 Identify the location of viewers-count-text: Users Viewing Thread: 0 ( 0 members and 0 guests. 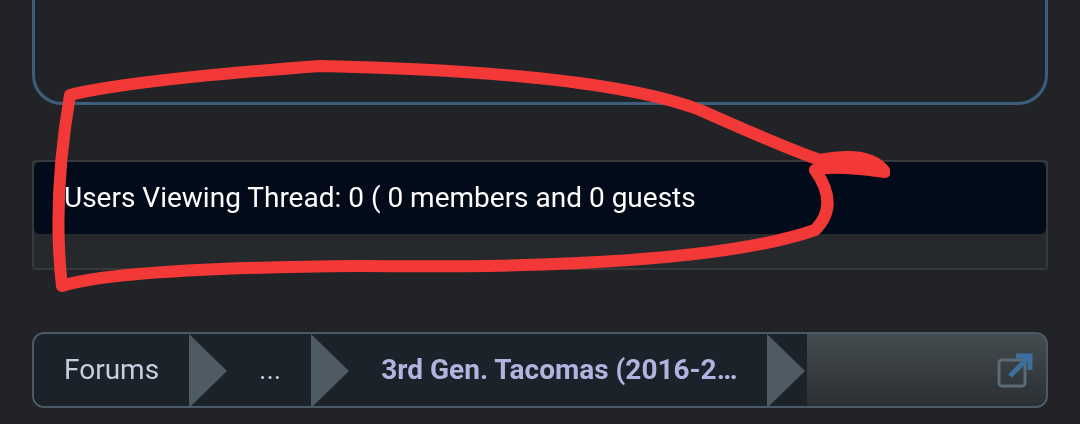
(380, 198).